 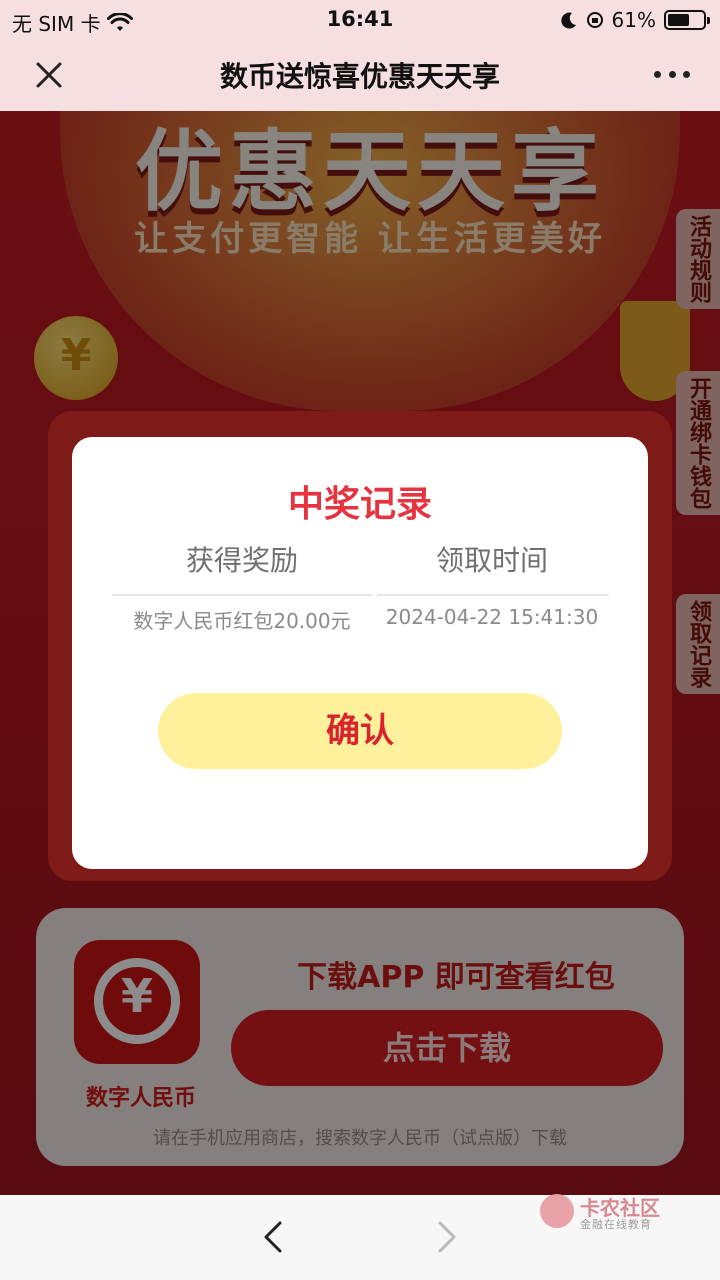 I want to click on status-right: 61%, so click(x=635, y=20).